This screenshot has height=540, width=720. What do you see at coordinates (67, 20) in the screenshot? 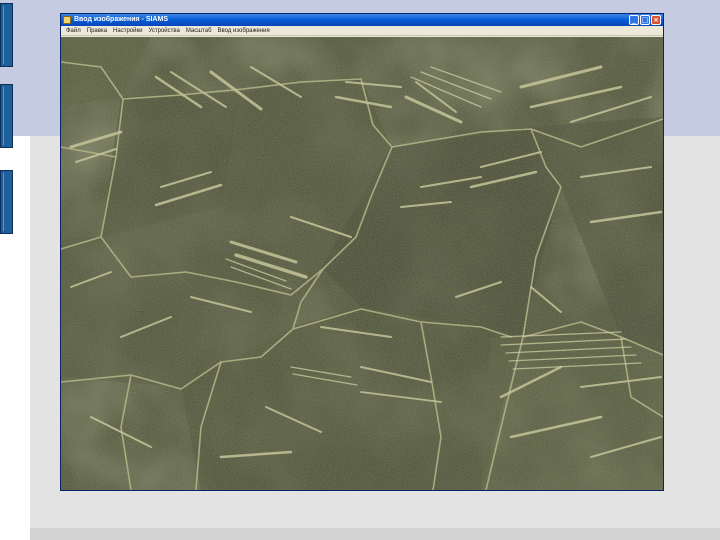
I see `app-icon` at bounding box center [67, 20].